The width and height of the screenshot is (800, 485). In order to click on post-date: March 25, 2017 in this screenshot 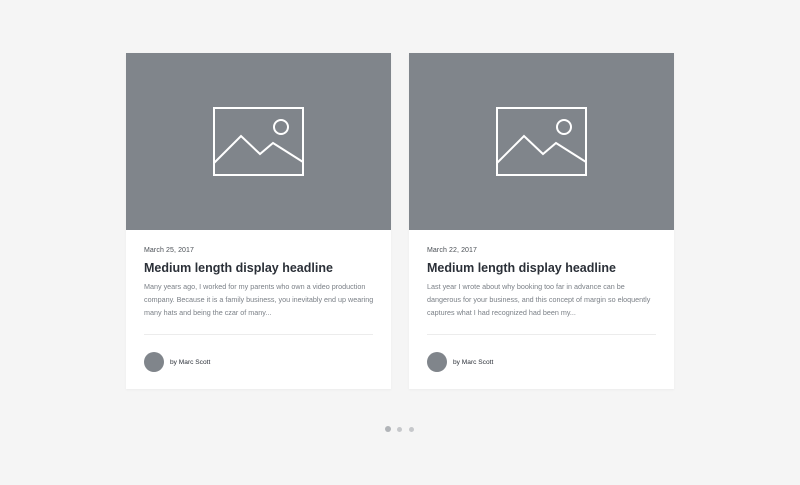, I will do `click(169, 250)`.